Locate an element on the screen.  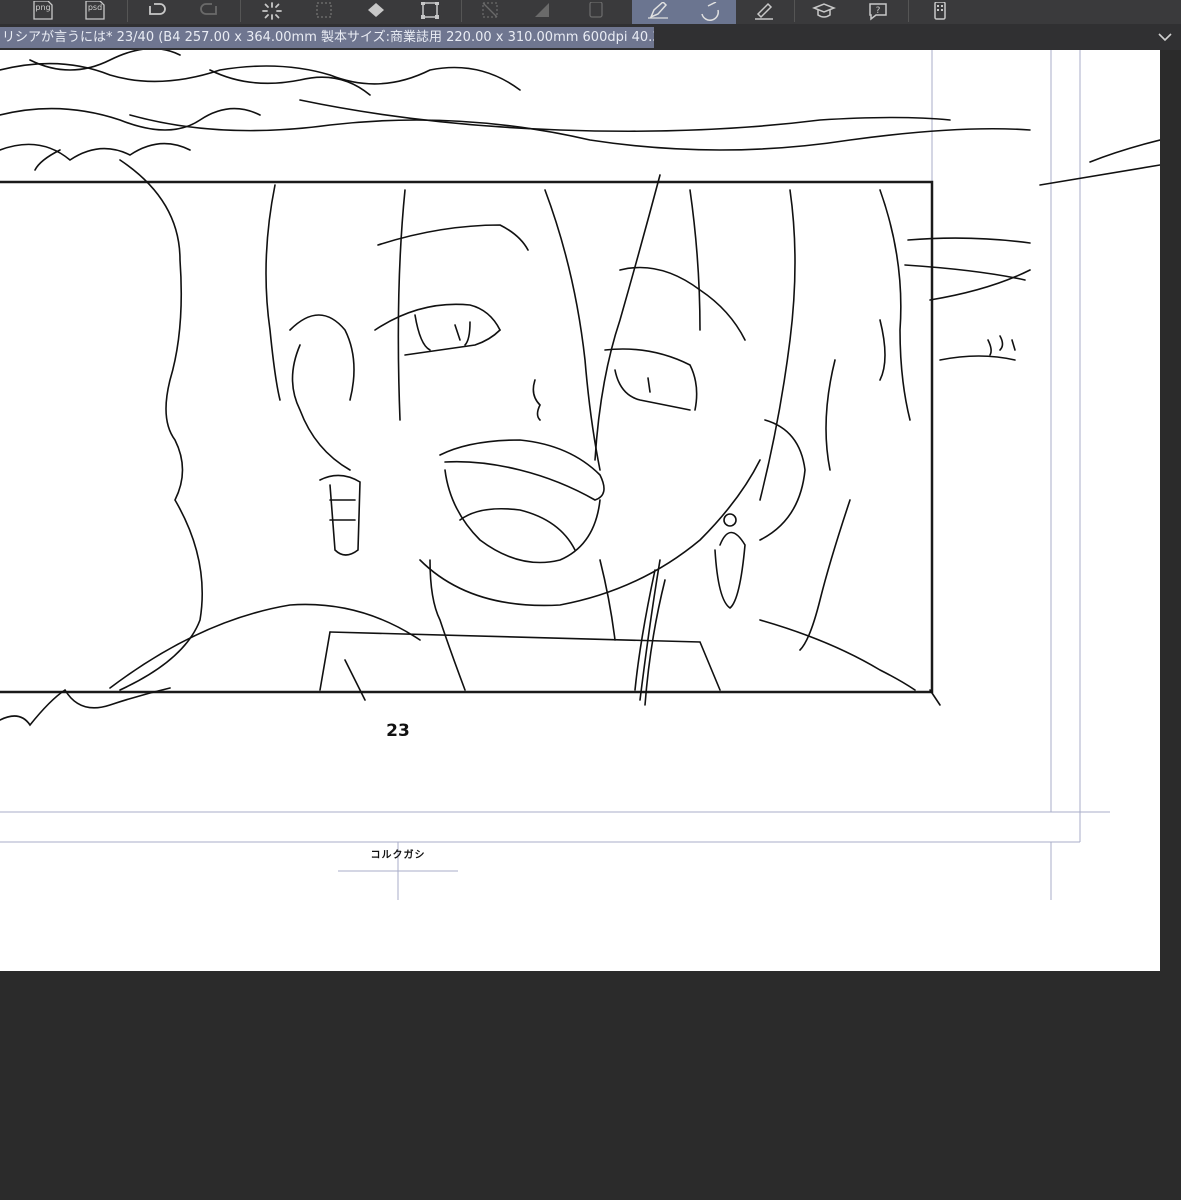
file-png-icon: png is located at coordinates (43, 10).